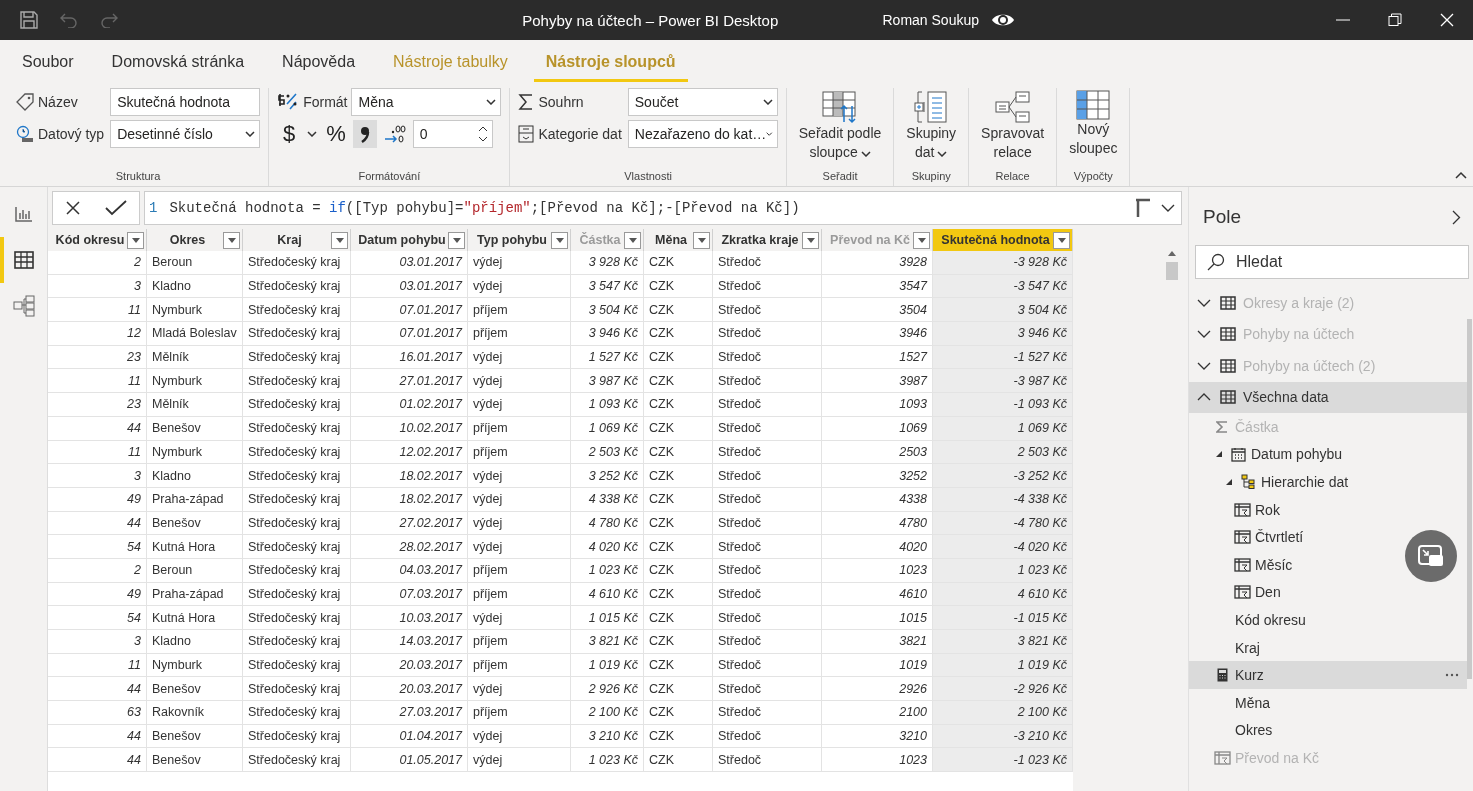 Image resolution: width=1473 pixels, height=791 pixels. What do you see at coordinates (1334, 675) in the screenshot?
I see `field-name: Kurz` at bounding box center [1334, 675].